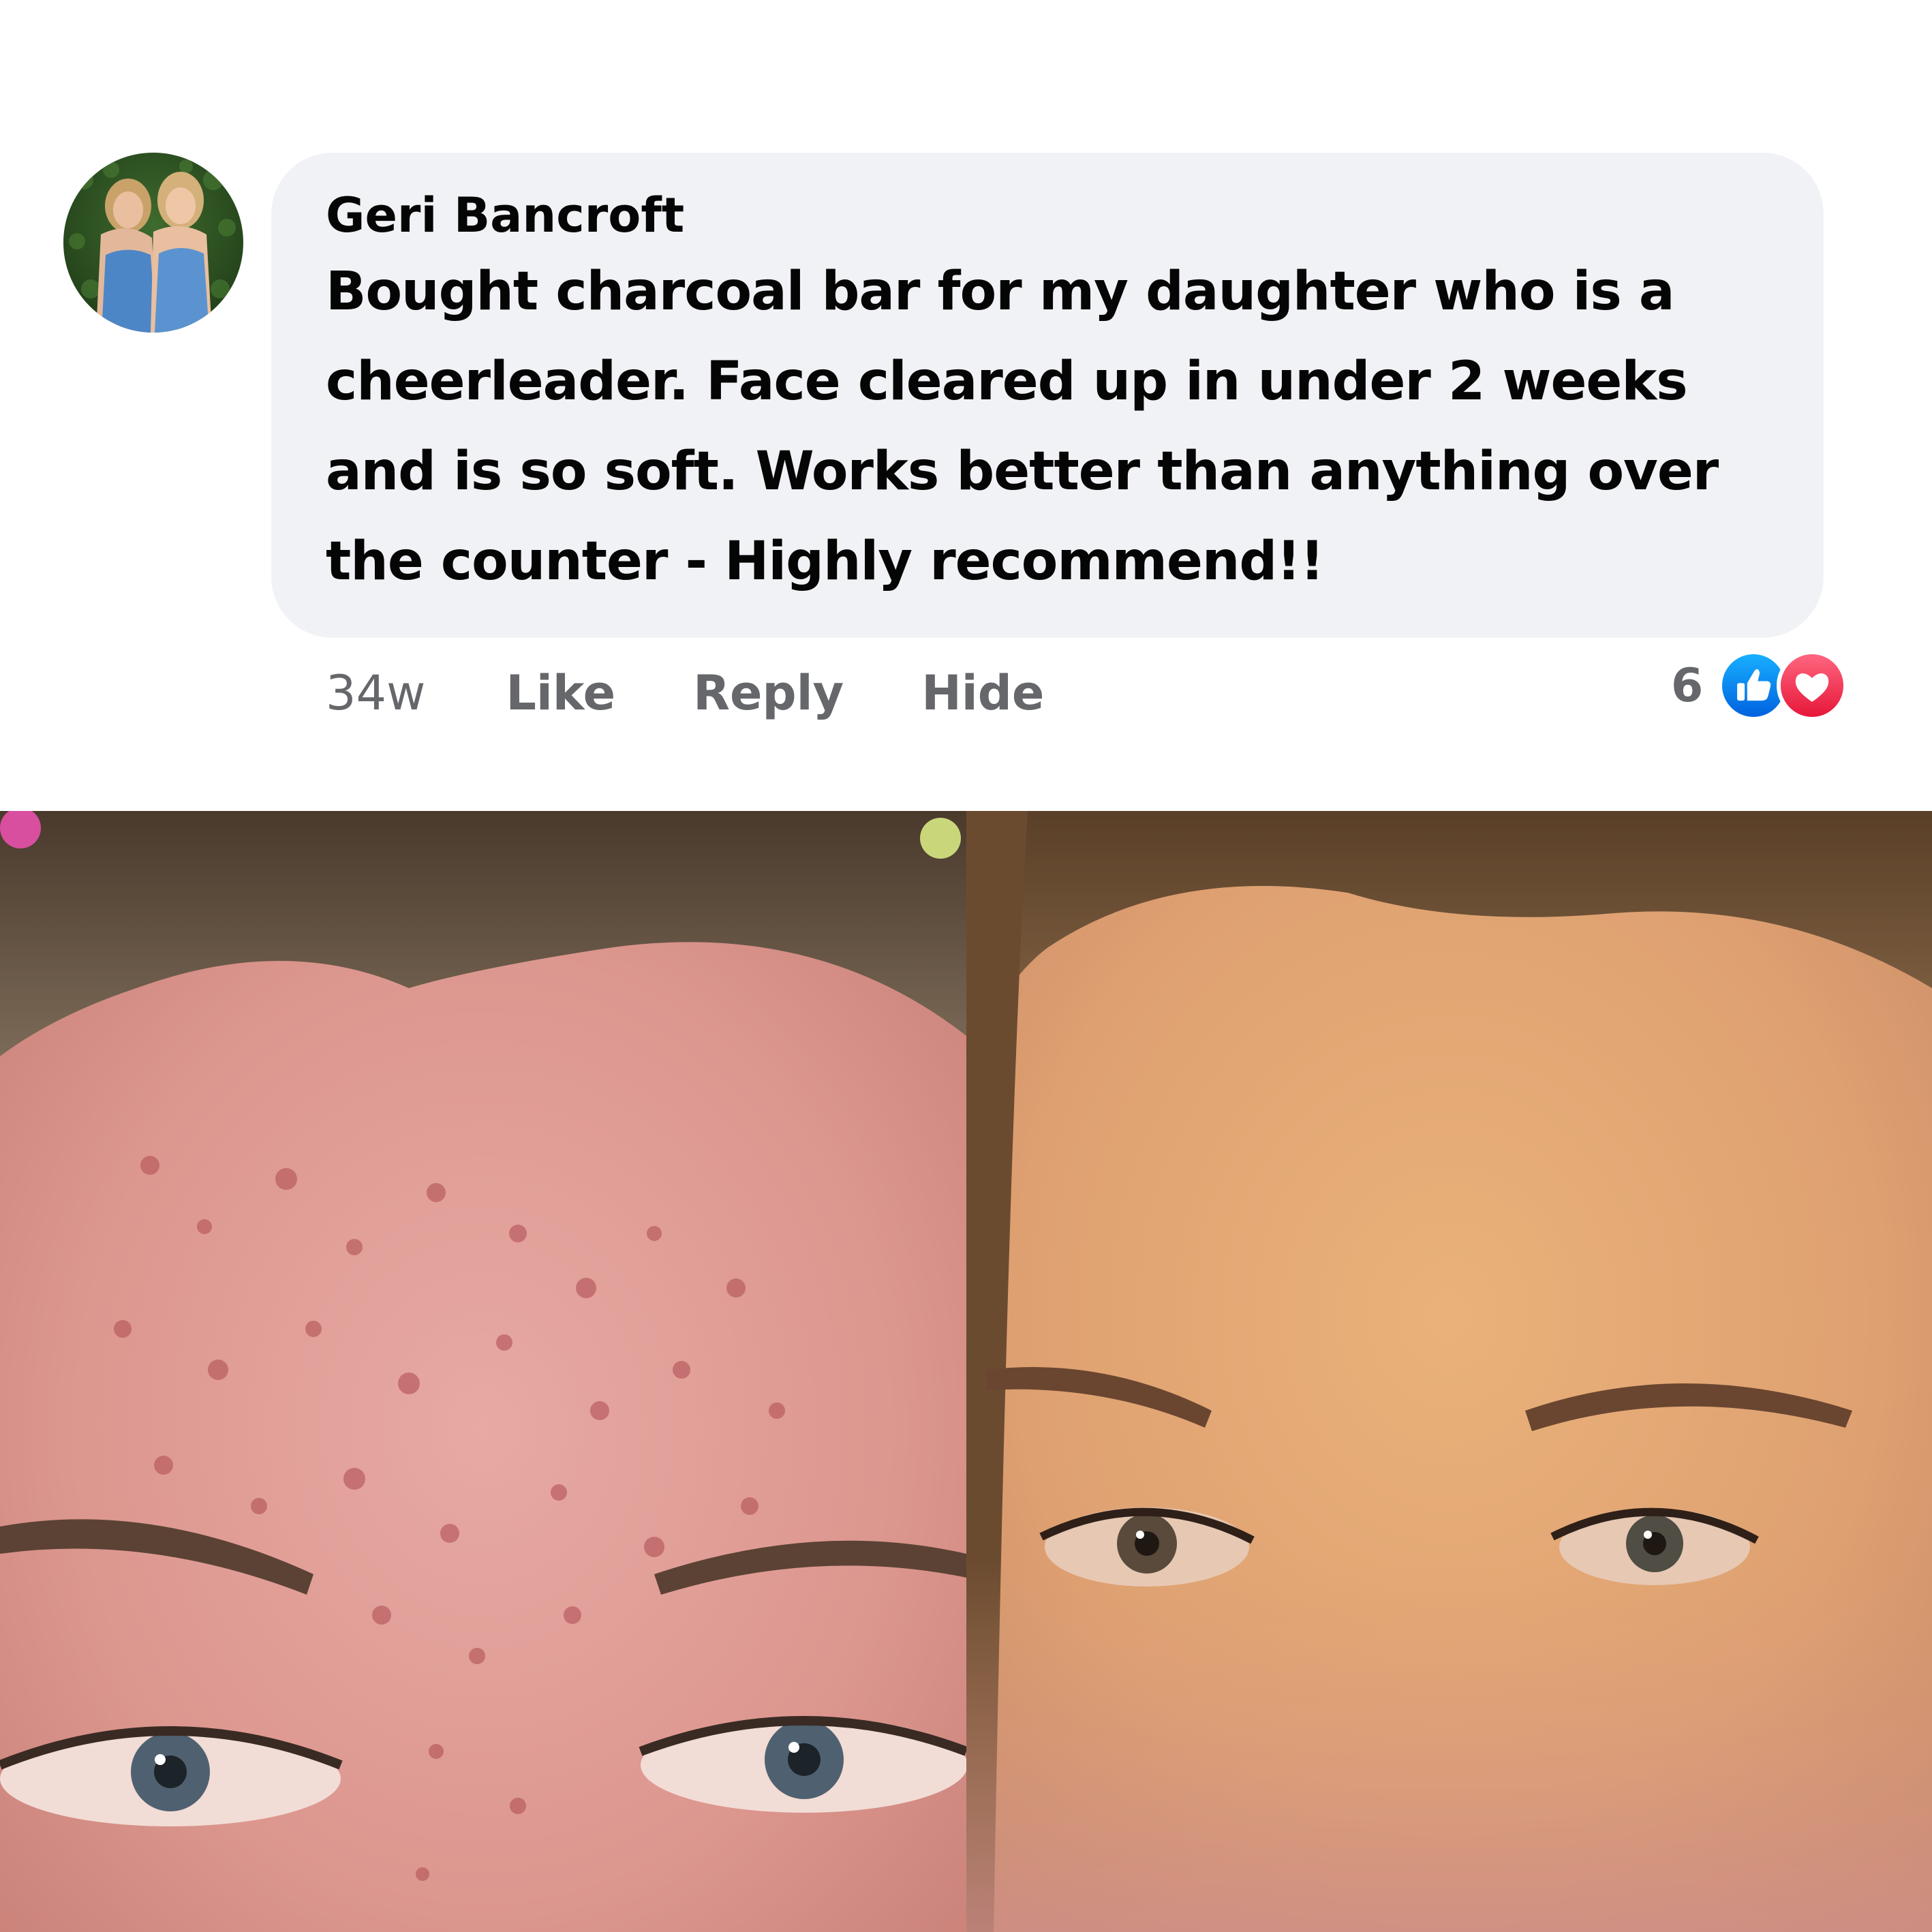 This screenshot has height=1932, width=1932. Describe the element at coordinates (825, 561) in the screenshot. I see `comment-text-line: the counter - Highly recommend!!` at that location.